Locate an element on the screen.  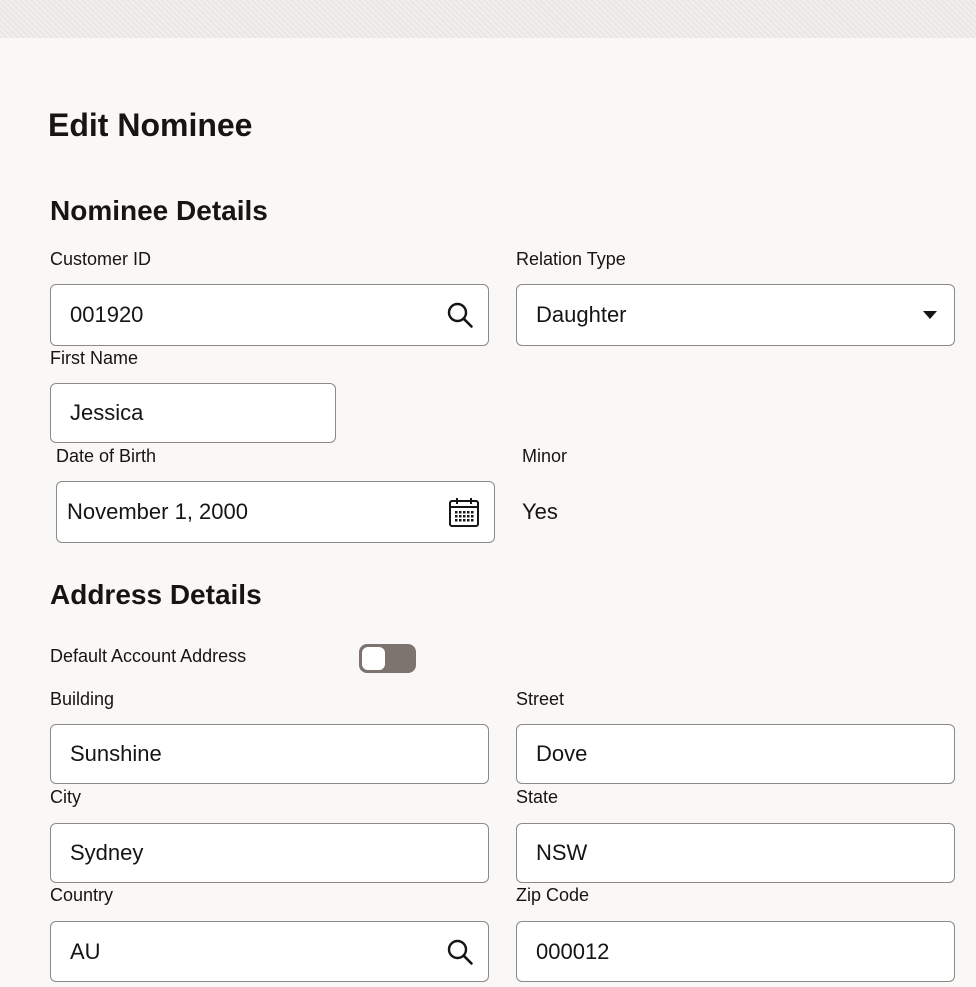
date-of-birth-field: November 1, 2000 is located at coordinates (275, 512).